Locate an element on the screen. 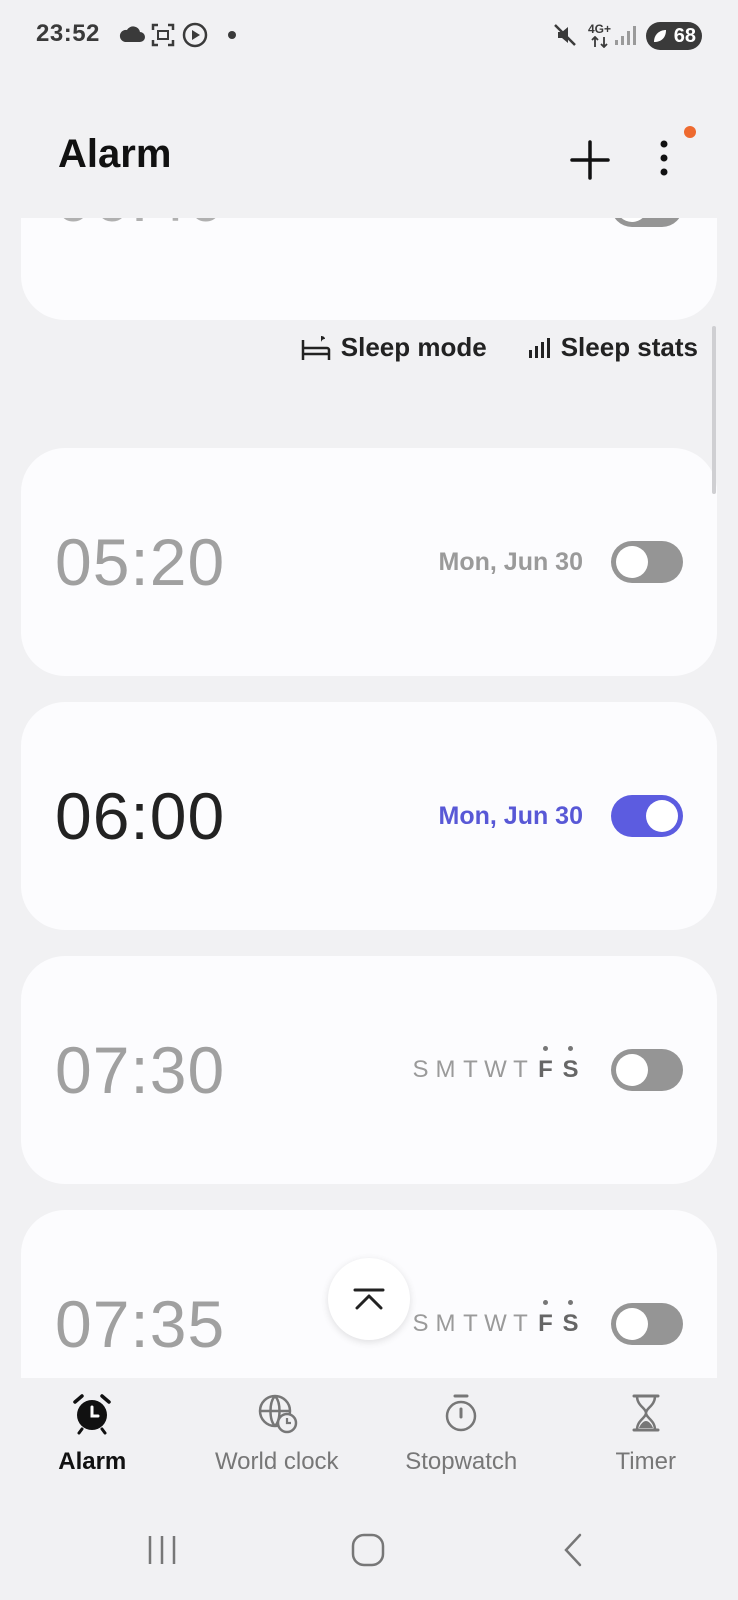  alarm-time: 07:30 is located at coordinates (140, 1070).